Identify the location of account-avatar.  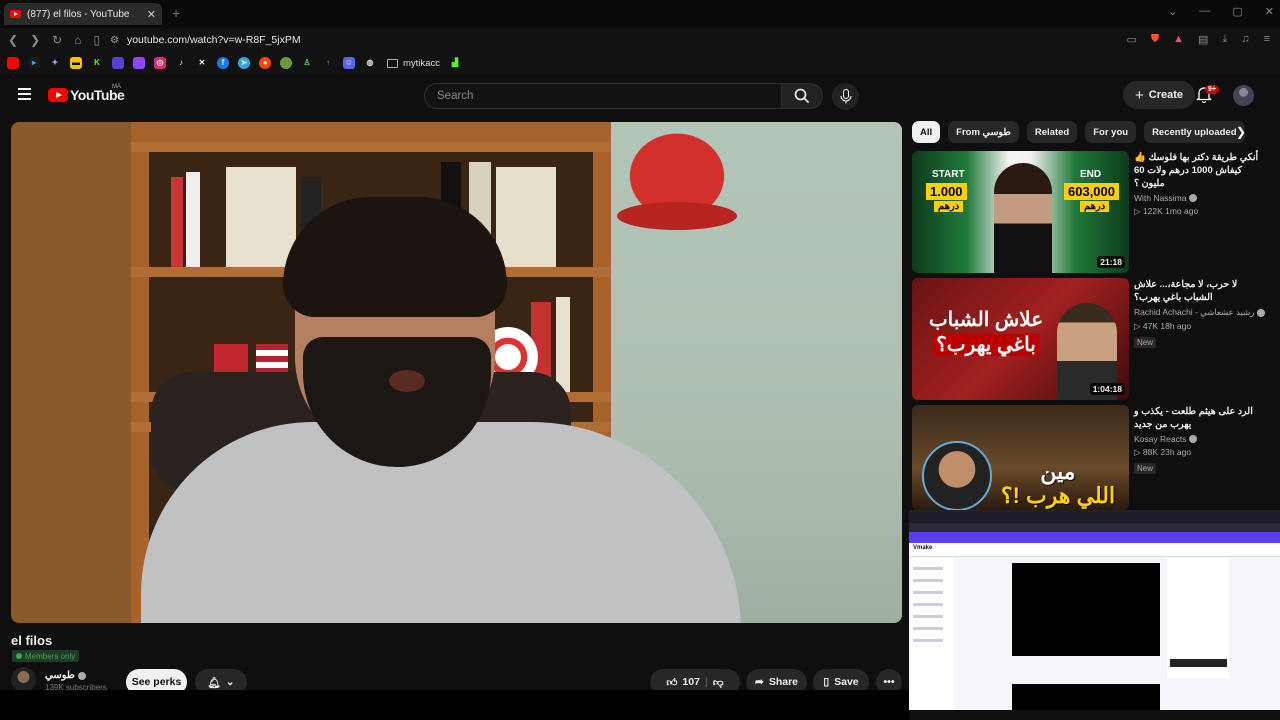
(1243, 95).